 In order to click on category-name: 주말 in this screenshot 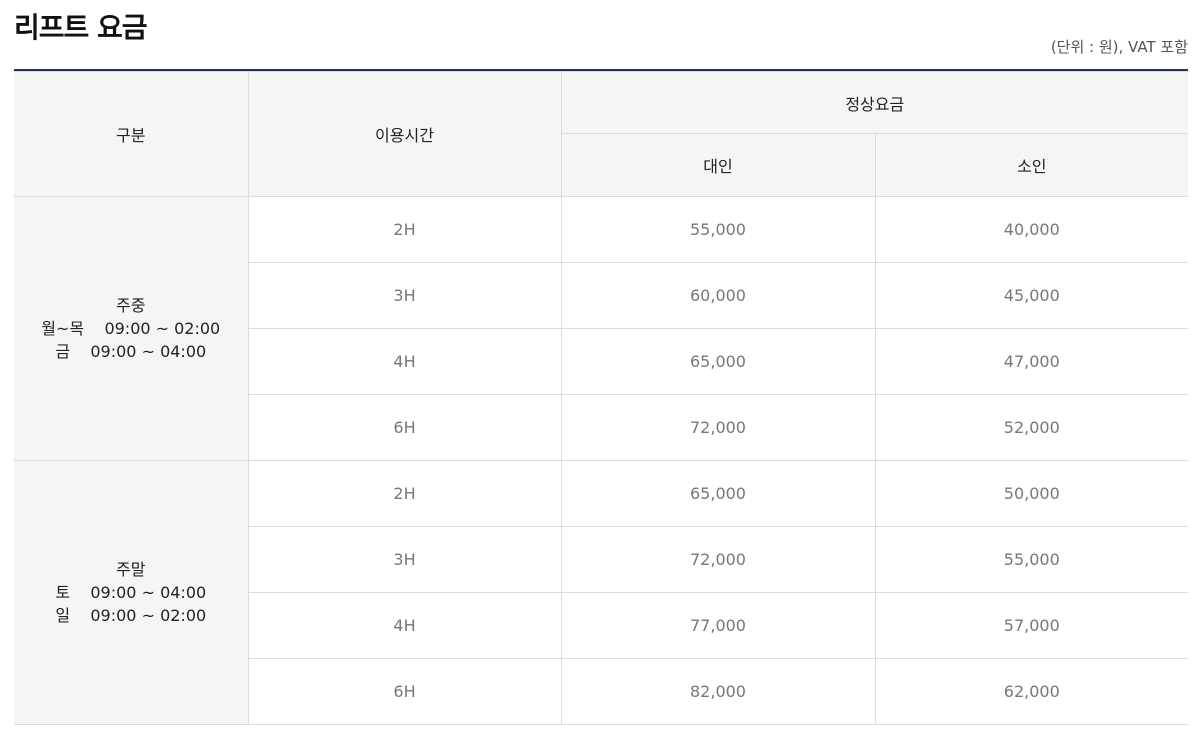, I will do `click(131, 569)`.